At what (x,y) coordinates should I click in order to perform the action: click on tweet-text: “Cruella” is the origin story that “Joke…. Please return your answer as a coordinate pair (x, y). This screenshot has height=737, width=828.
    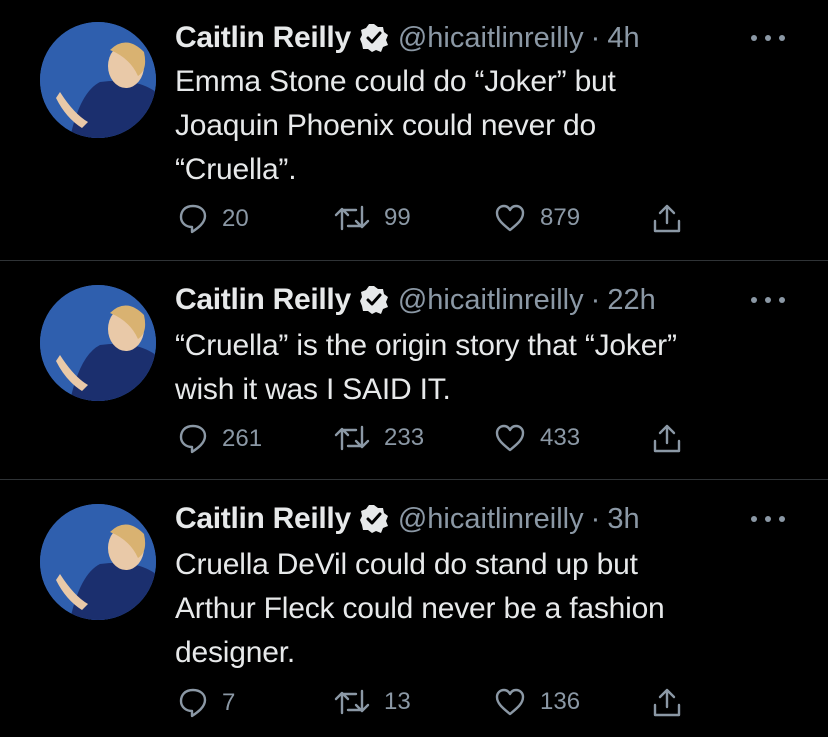
    Looking at the image, I should click on (485, 368).